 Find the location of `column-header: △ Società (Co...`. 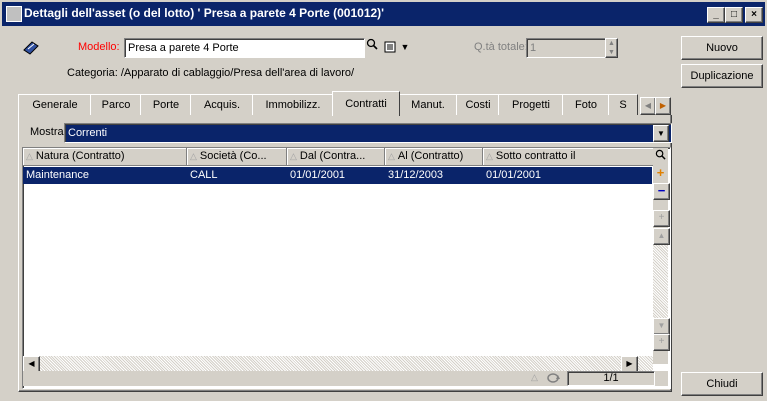

column-header: △ Società (Co... is located at coordinates (237, 157).